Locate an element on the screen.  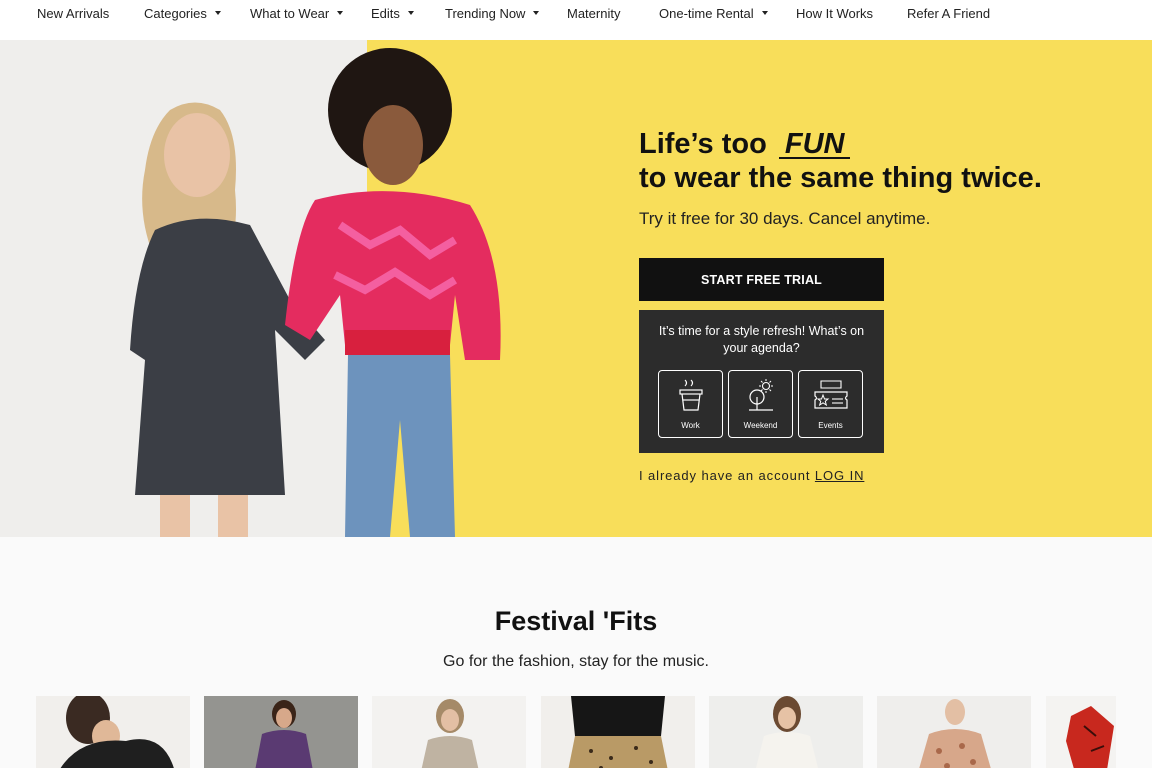
login-link: LOG IN is located at coordinates (839, 475).